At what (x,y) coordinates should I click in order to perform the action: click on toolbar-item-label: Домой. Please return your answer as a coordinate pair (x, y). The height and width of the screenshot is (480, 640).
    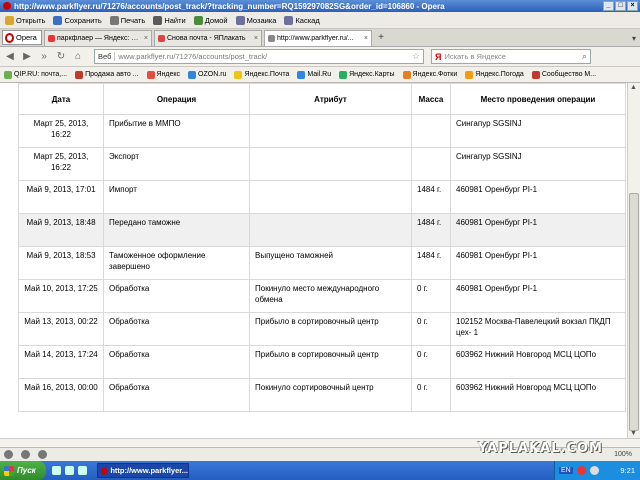
    Looking at the image, I should click on (216, 20).